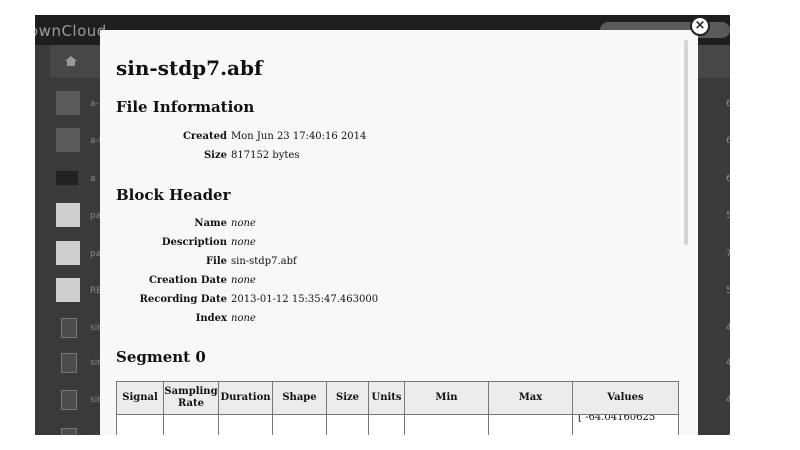  I want to click on column-header-size: Size, so click(347, 398).